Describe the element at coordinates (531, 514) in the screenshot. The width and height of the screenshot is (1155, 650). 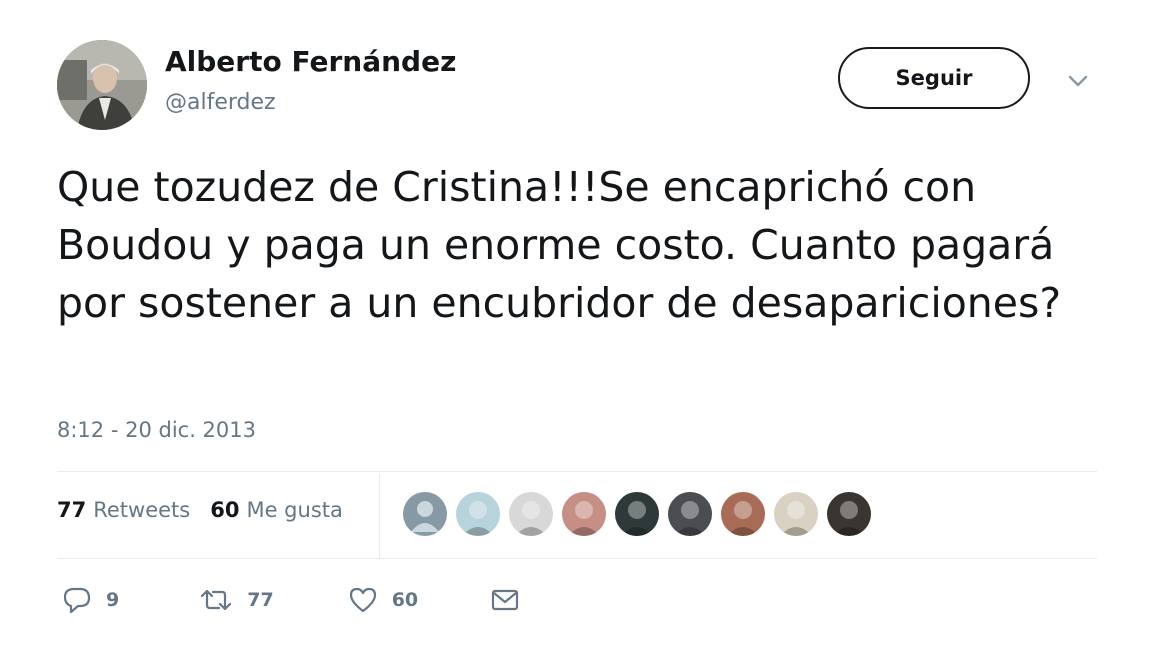
I see `cartoon-face-avatar` at that location.